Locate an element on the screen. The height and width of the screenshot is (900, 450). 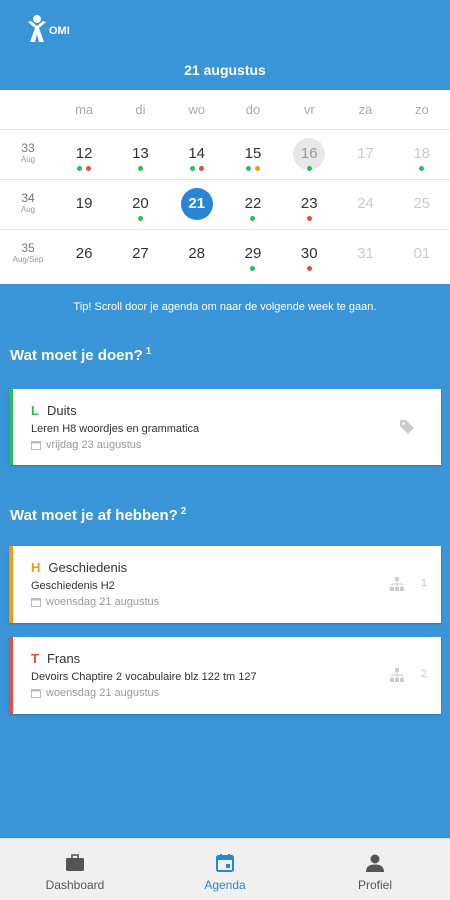
card-subject: L Duits is located at coordinates (54, 410).